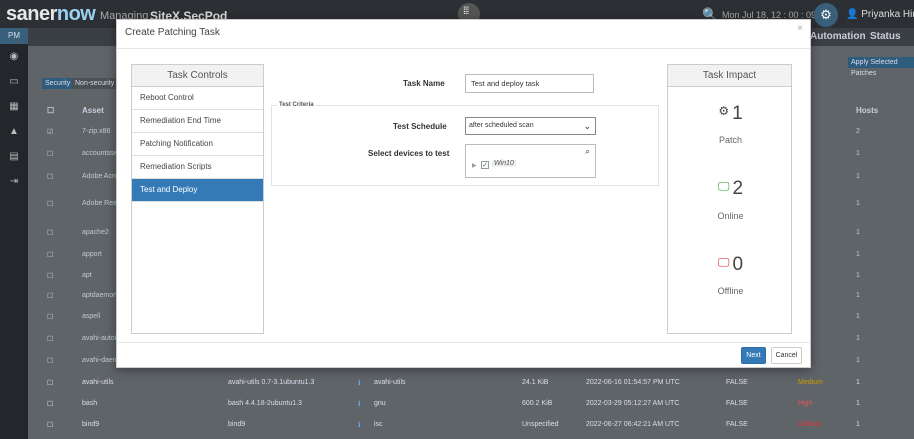 Image resolution: width=914 pixels, height=439 pixels. Describe the element at coordinates (723, 262) in the screenshot. I see `monitor-offline-icon: 🖵` at that location.